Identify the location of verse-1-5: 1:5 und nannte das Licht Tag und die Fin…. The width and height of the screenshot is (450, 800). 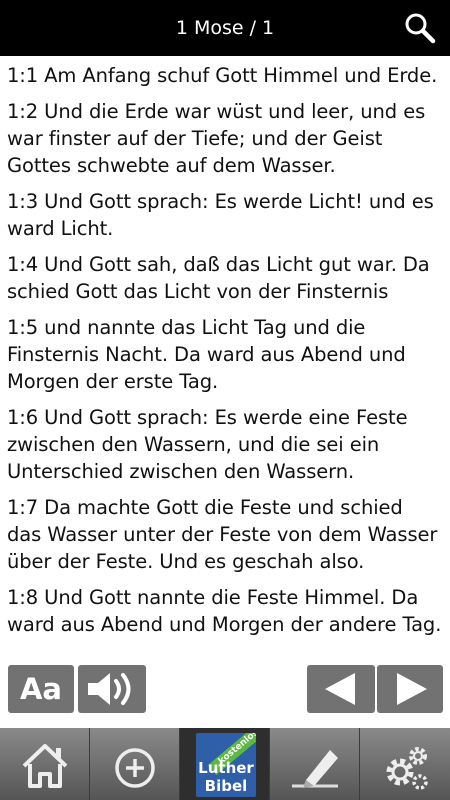
(206, 354).